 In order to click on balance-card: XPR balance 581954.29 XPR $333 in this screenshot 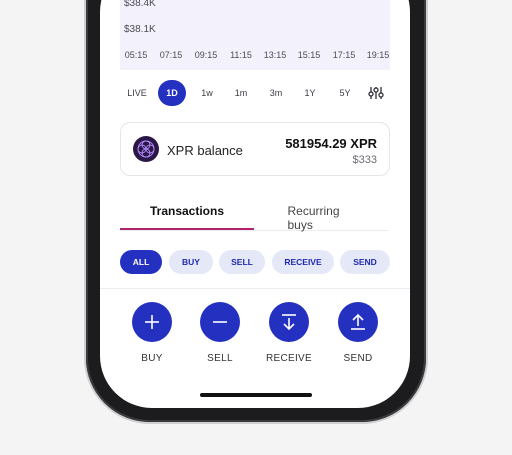, I will do `click(255, 149)`.